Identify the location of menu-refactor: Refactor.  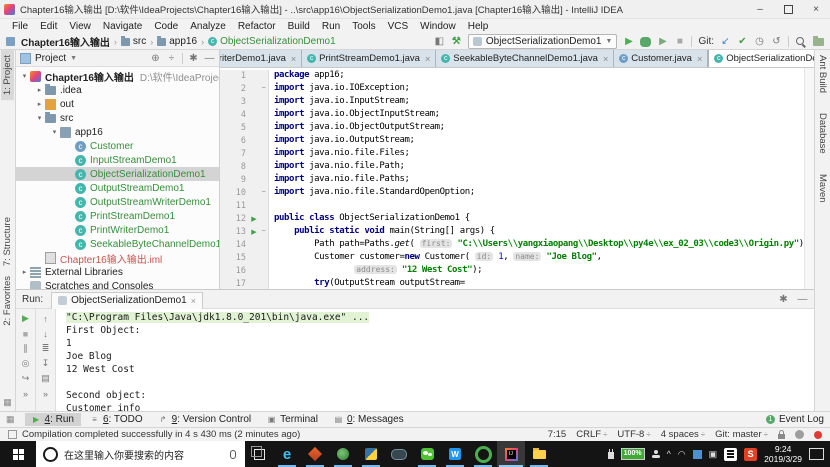
(257, 26).